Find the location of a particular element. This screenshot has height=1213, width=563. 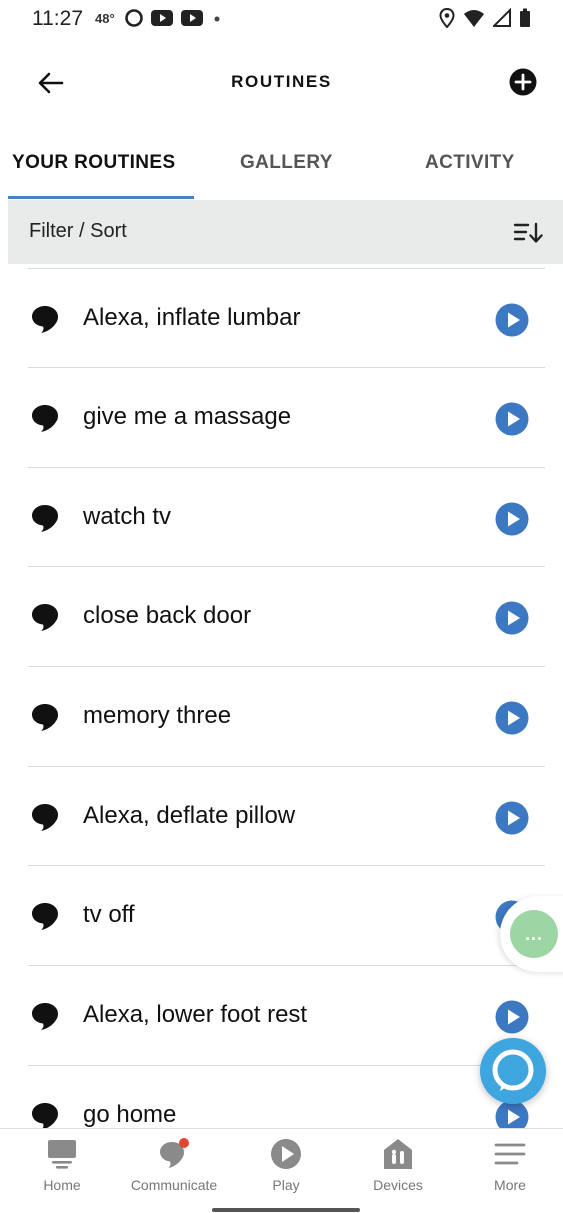

app-header: ROUTINES is located at coordinates (281, 82).